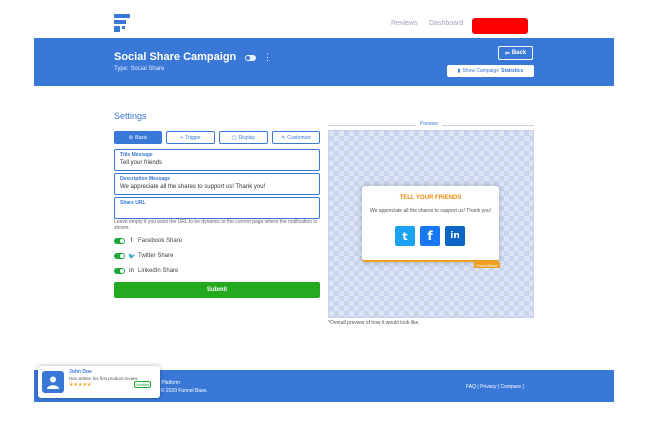  Describe the element at coordinates (131, 137) in the screenshot. I see `gear-icon: ⚙` at that location.